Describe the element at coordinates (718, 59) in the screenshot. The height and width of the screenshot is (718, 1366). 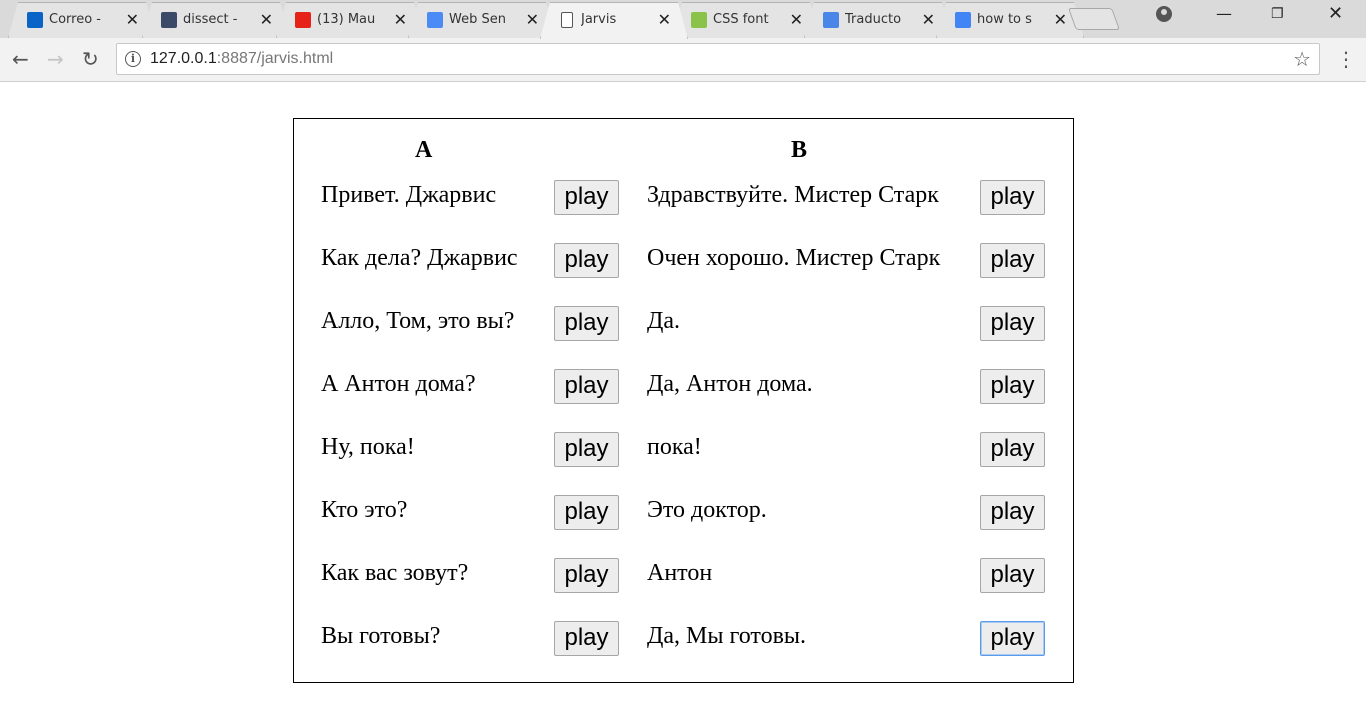
I see `address-bar: i 127.0.0.1:8887/jarvis.html ☆` at that location.